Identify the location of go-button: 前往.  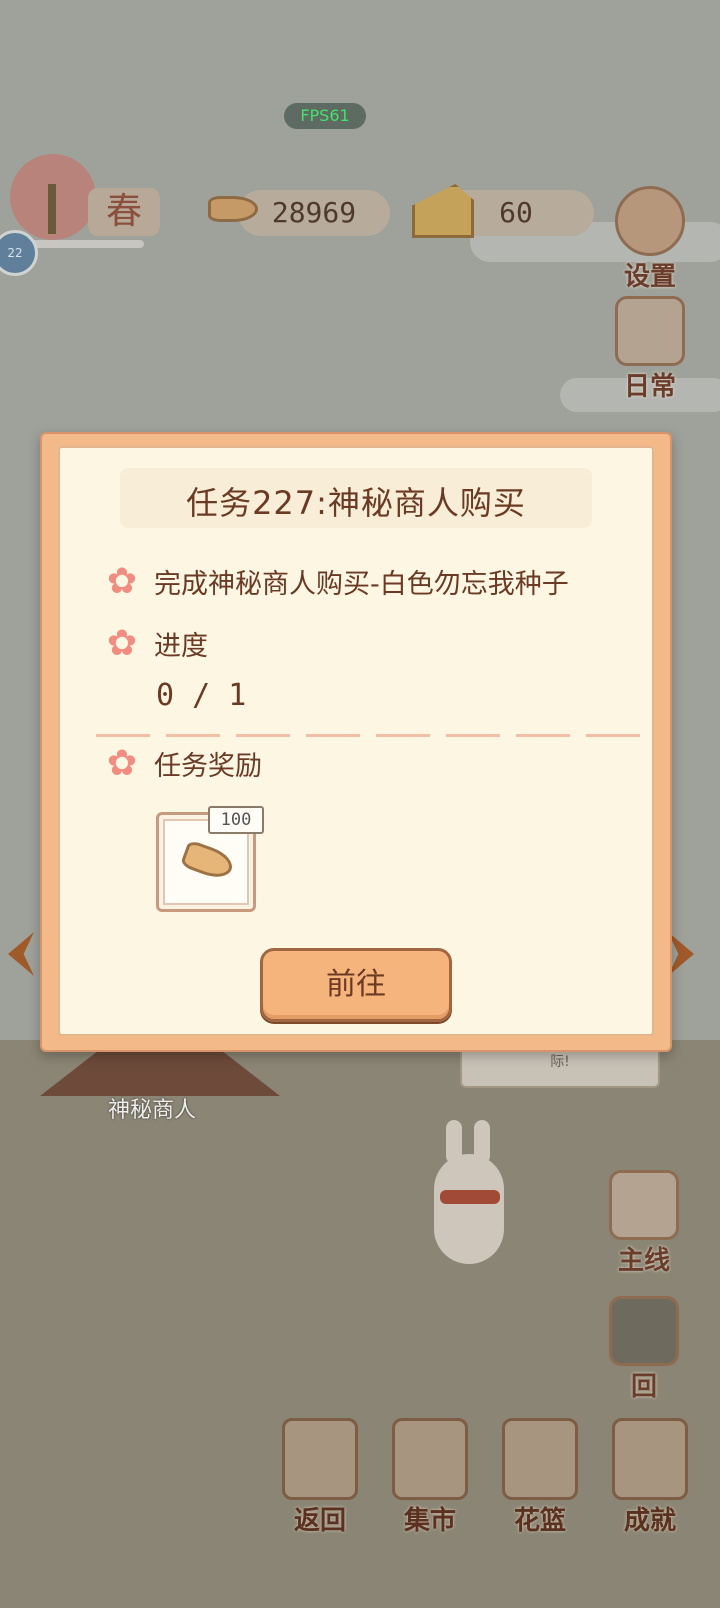
(356, 985).